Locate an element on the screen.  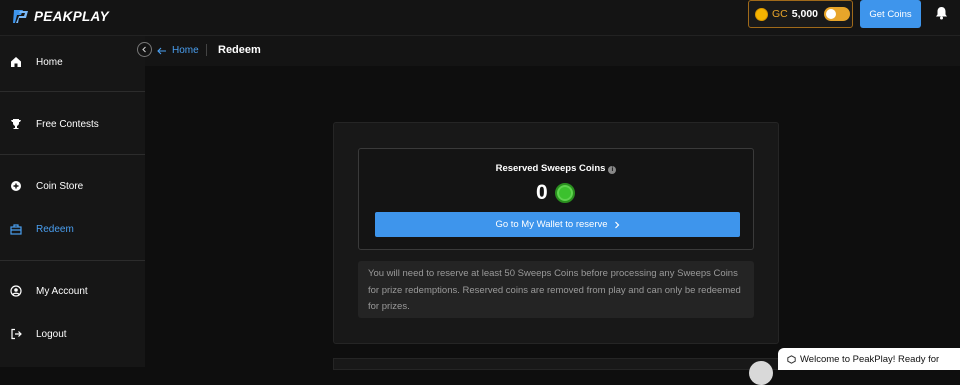
redeem-icon is located at coordinates (16, 229).